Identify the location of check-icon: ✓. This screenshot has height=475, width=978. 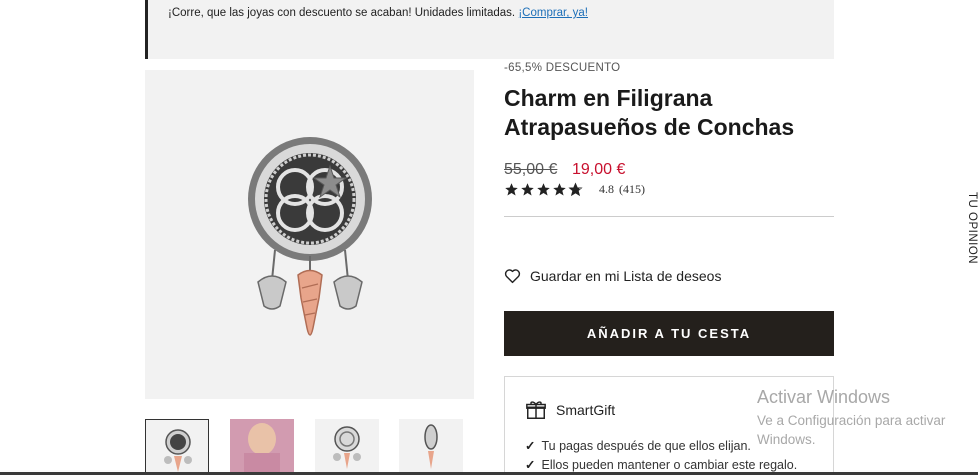
(530, 446).